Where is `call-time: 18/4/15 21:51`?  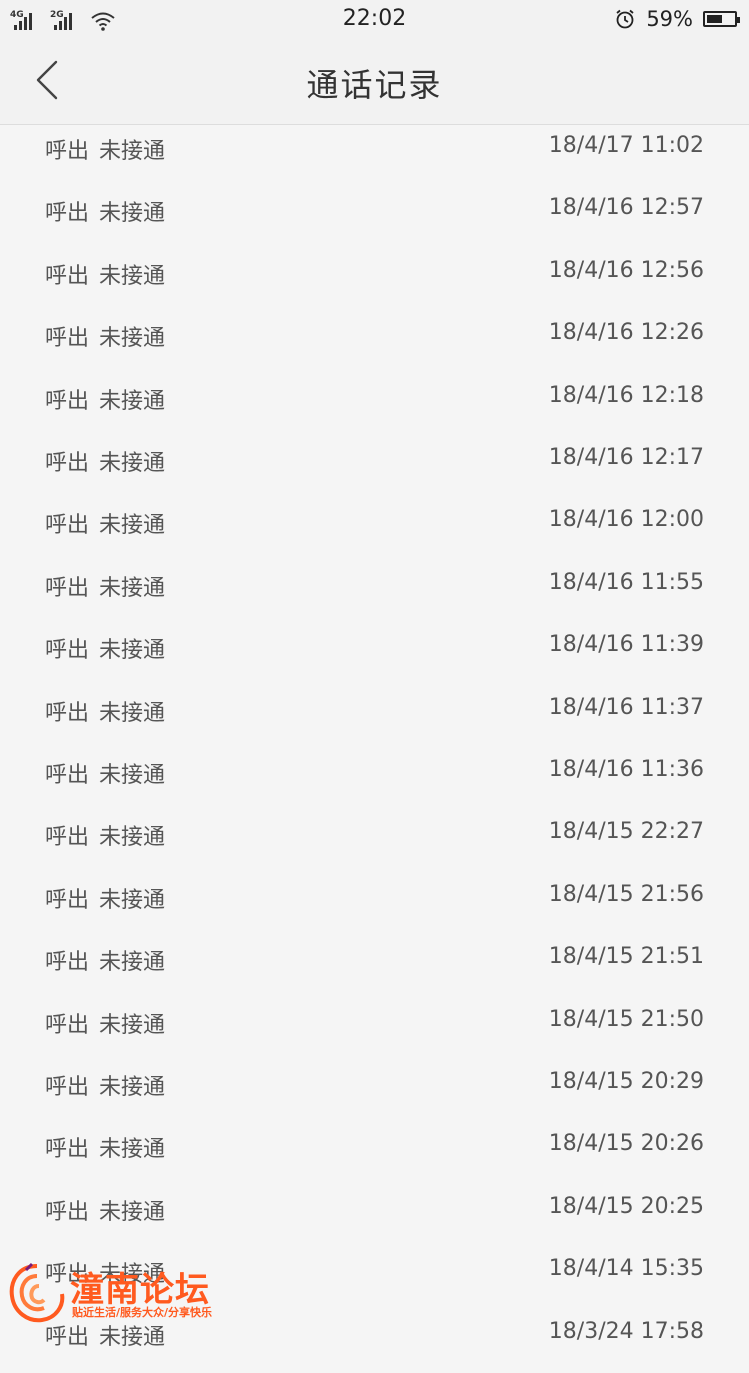
call-time: 18/4/15 21:51 is located at coordinates (626, 956).